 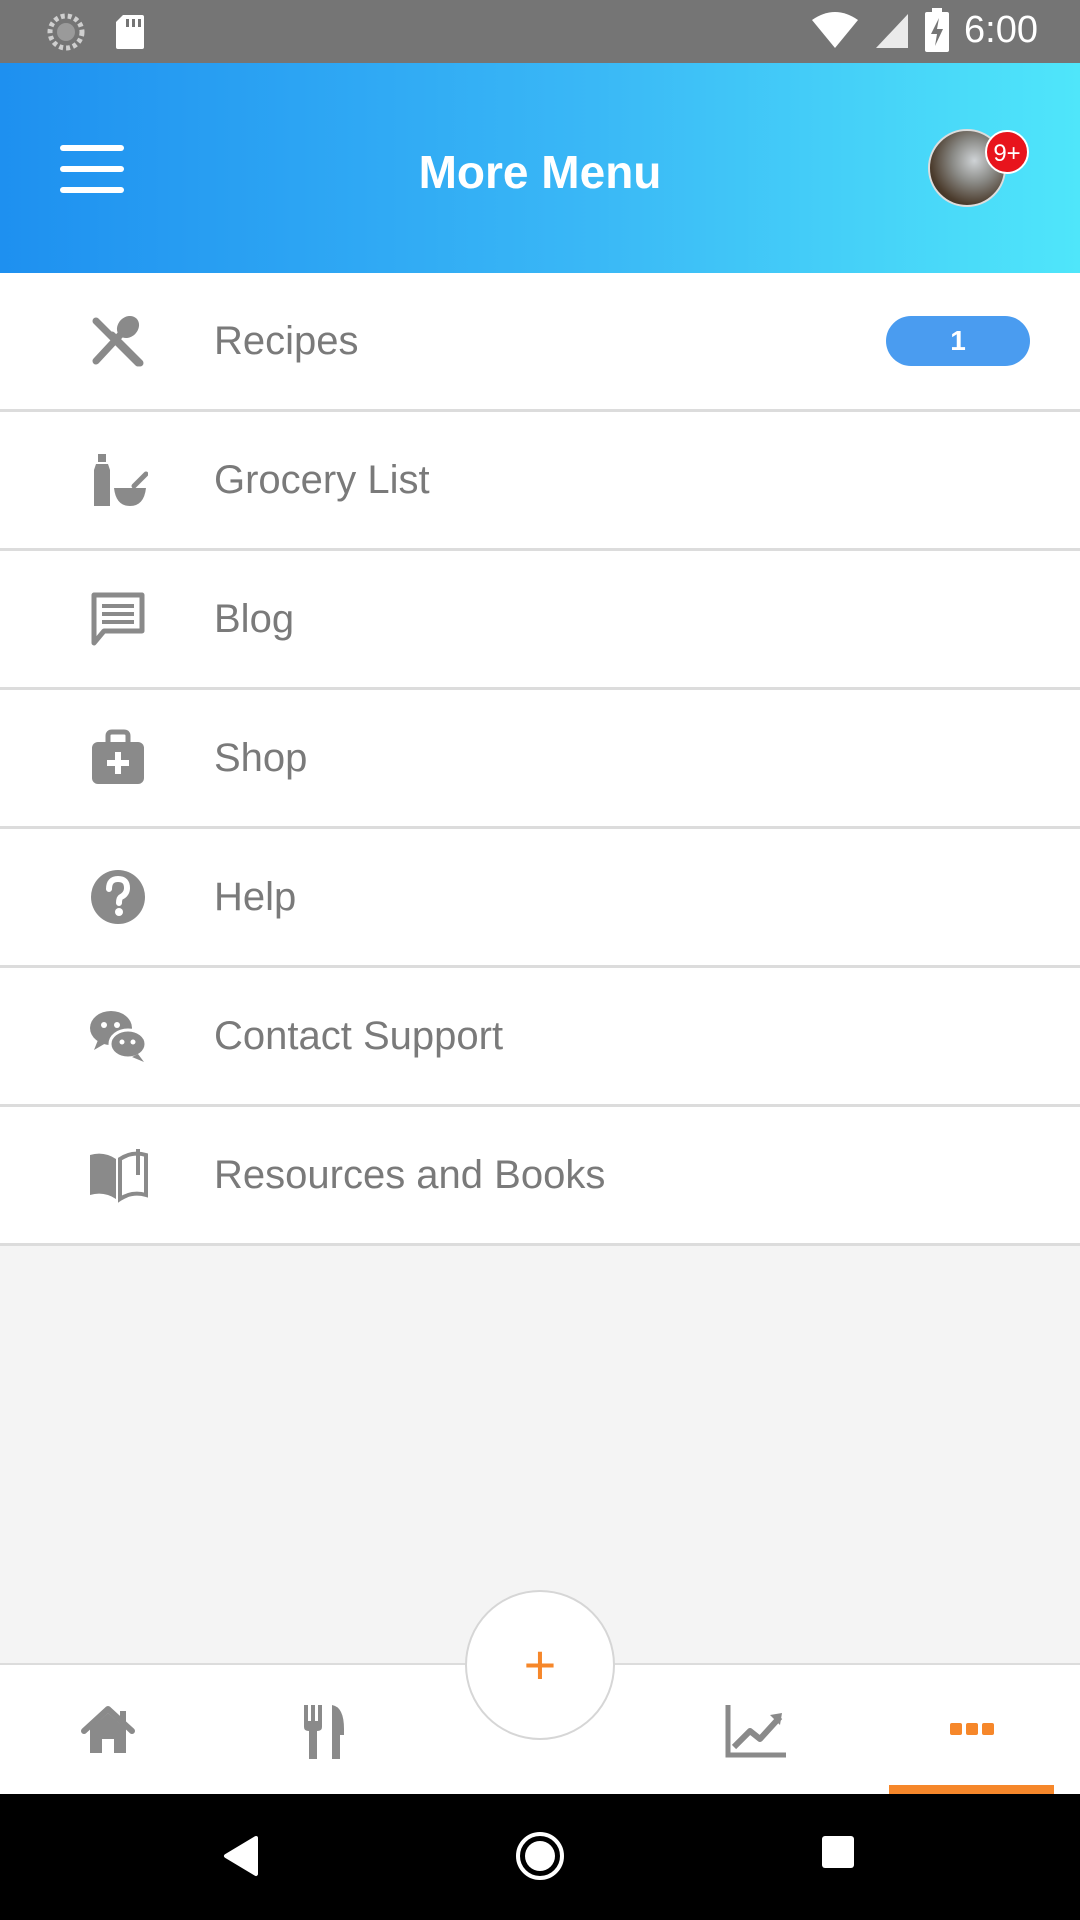 I want to click on menu-item-shop: Shop, so click(x=540, y=759).